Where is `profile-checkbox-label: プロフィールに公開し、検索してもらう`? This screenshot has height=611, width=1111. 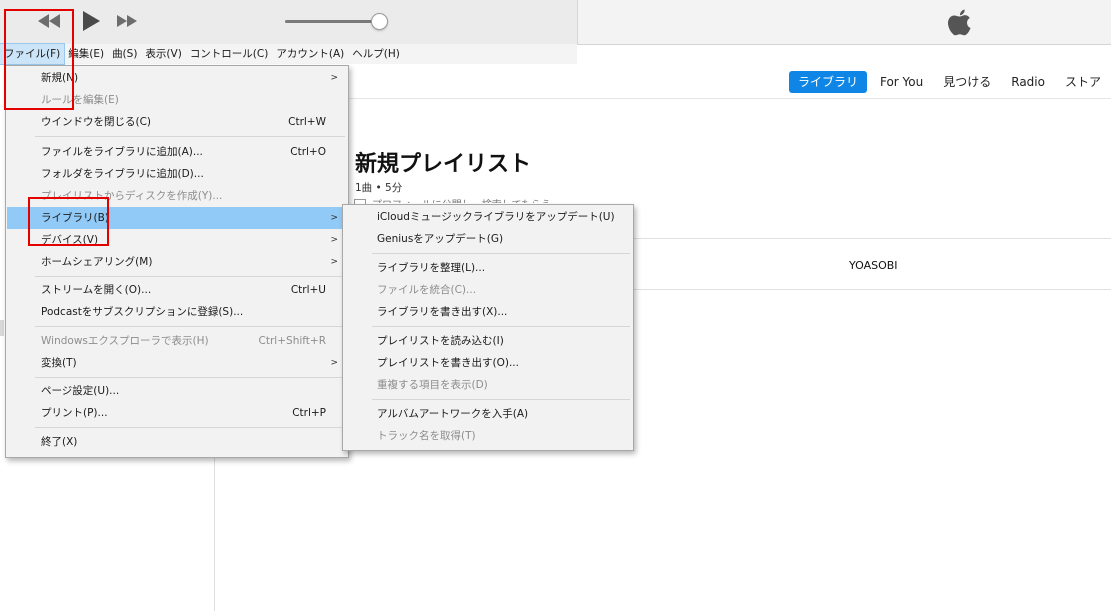
profile-checkbox-label: プロフィールに公開し、検索してもらう is located at coordinates (461, 199).